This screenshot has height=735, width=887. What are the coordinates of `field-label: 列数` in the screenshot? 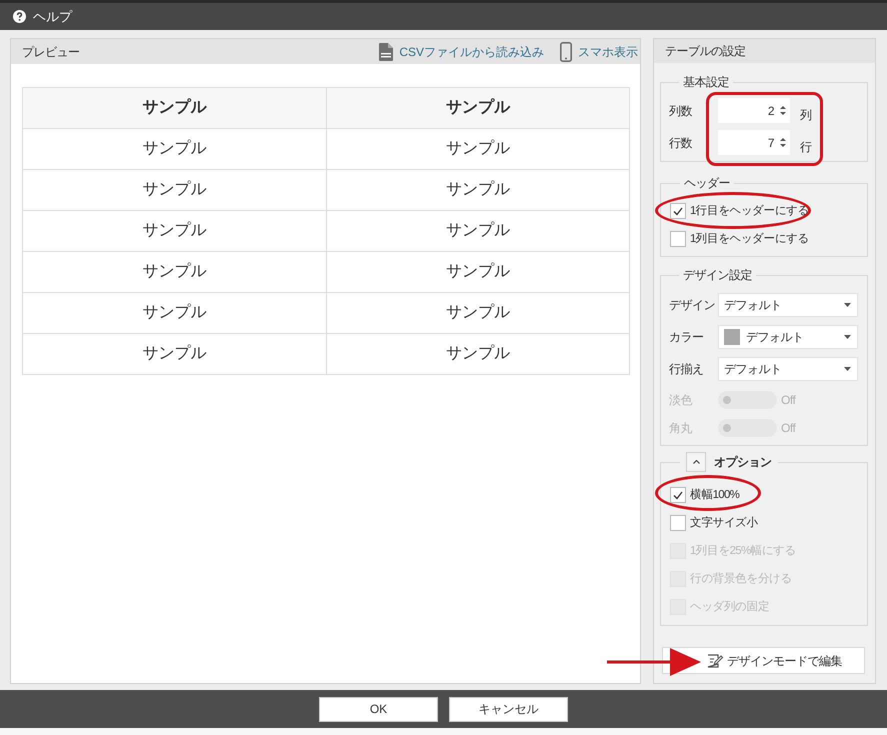 It's located at (681, 111).